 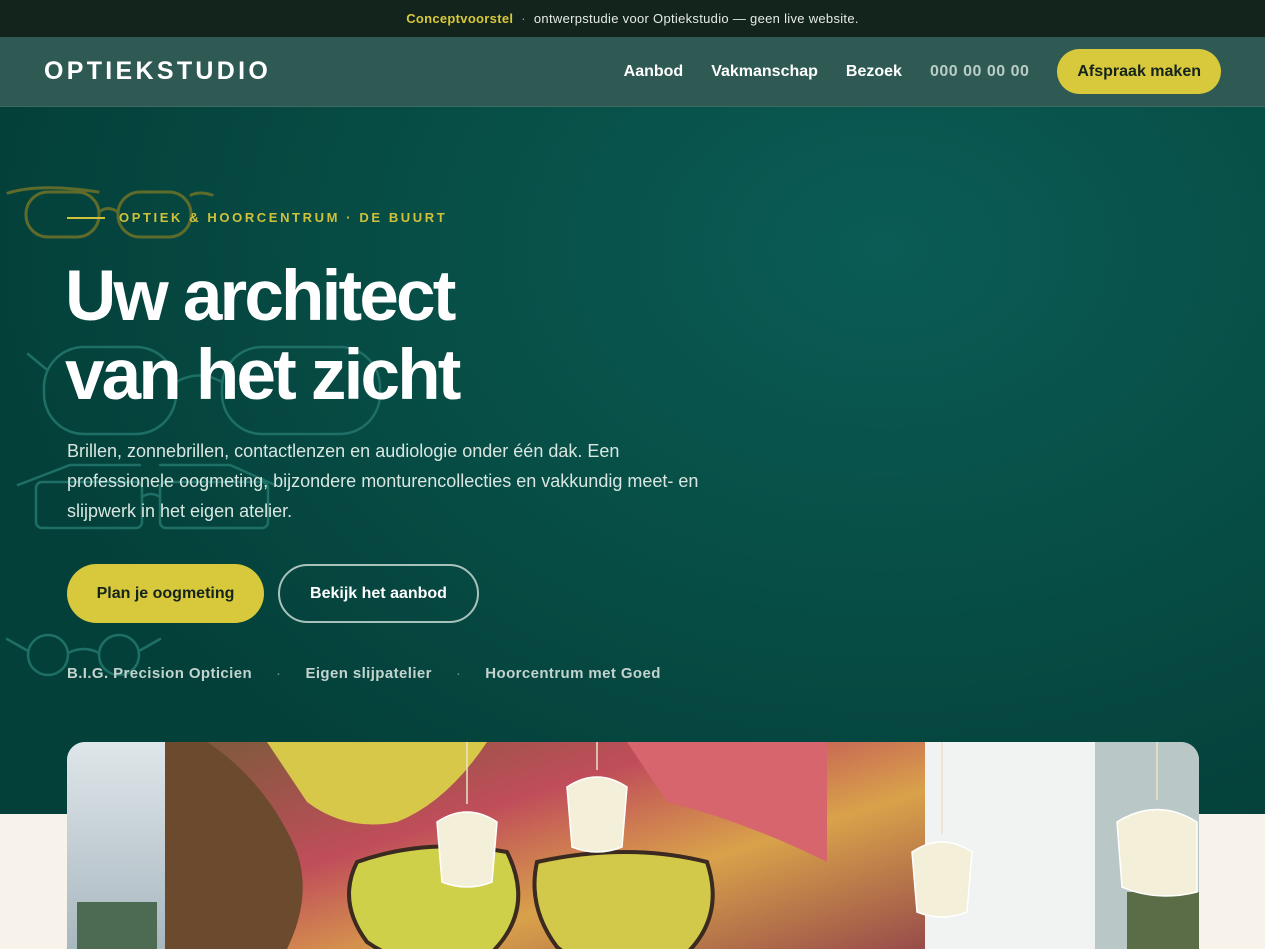 I want to click on plan-eye-test-button: Plan je oogmeting, so click(x=165, y=593).